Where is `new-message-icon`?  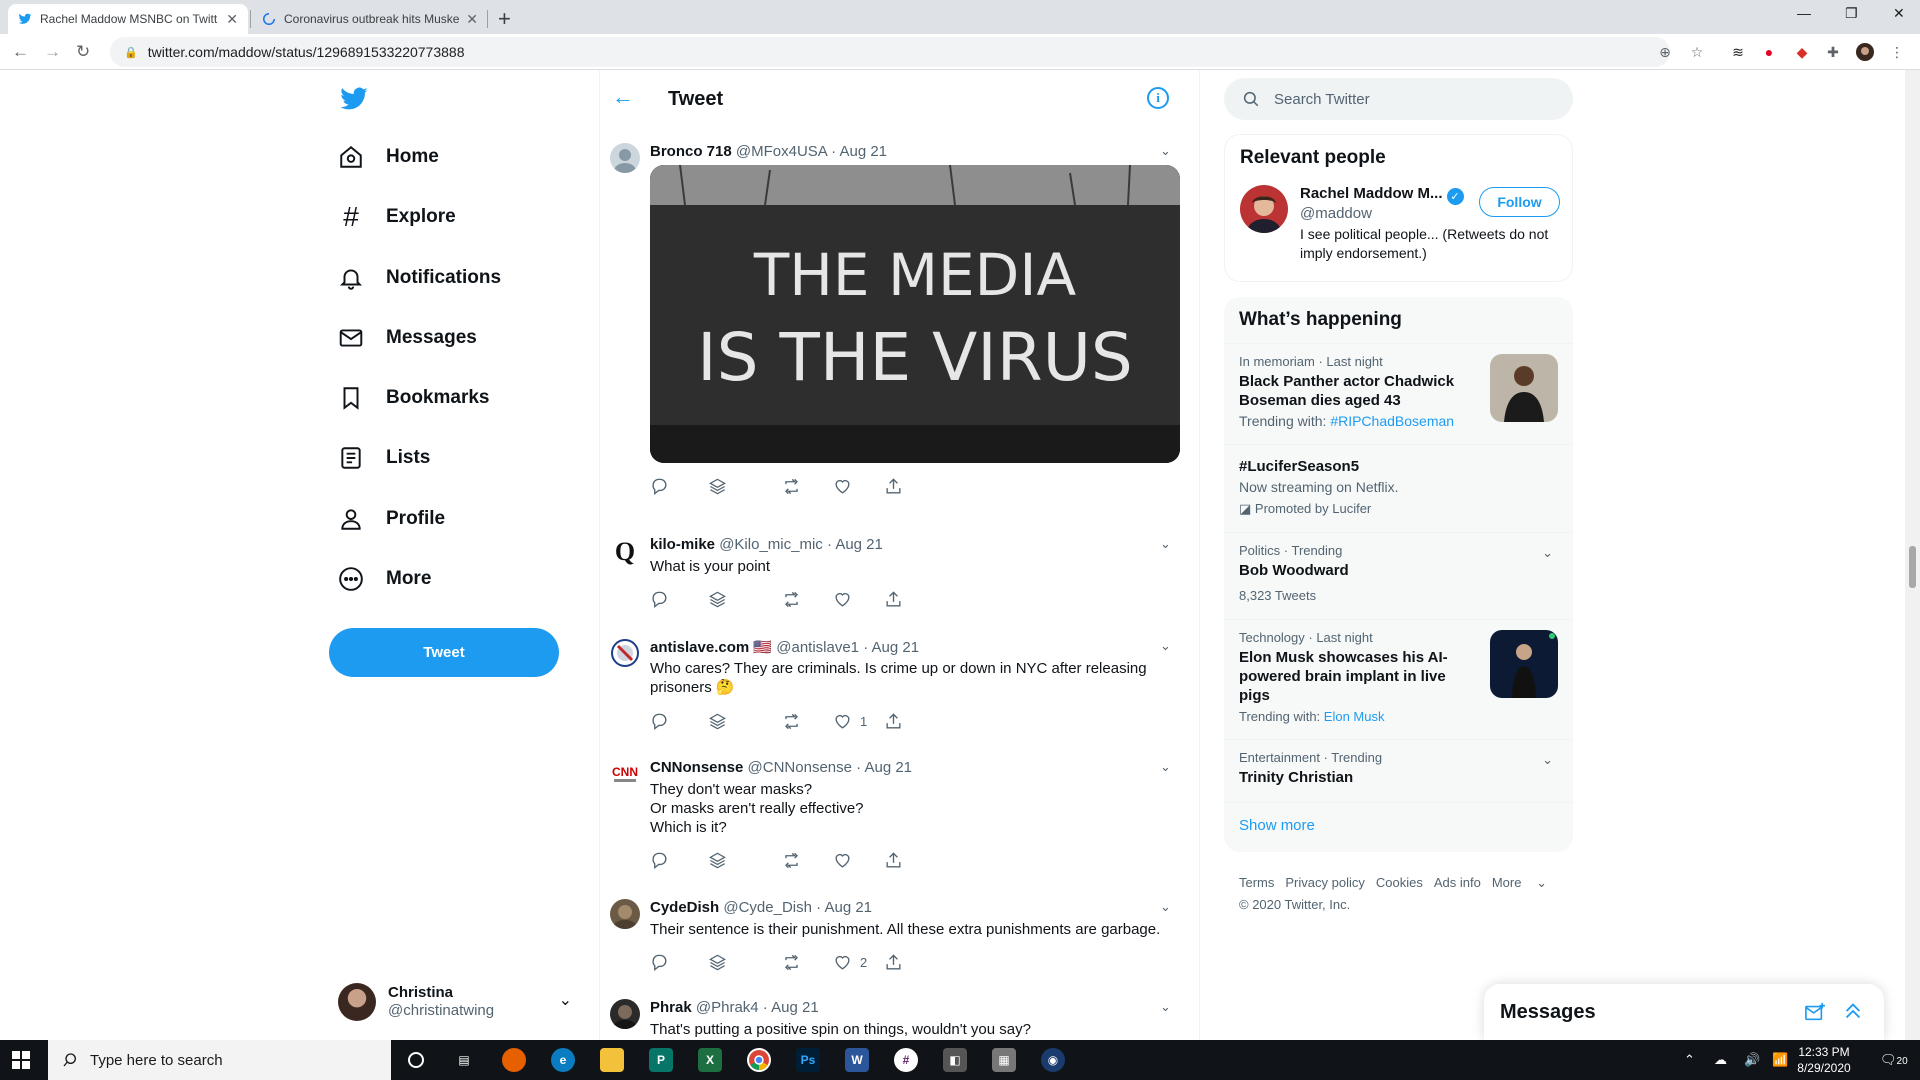
new-message-icon is located at coordinates (1815, 1012).